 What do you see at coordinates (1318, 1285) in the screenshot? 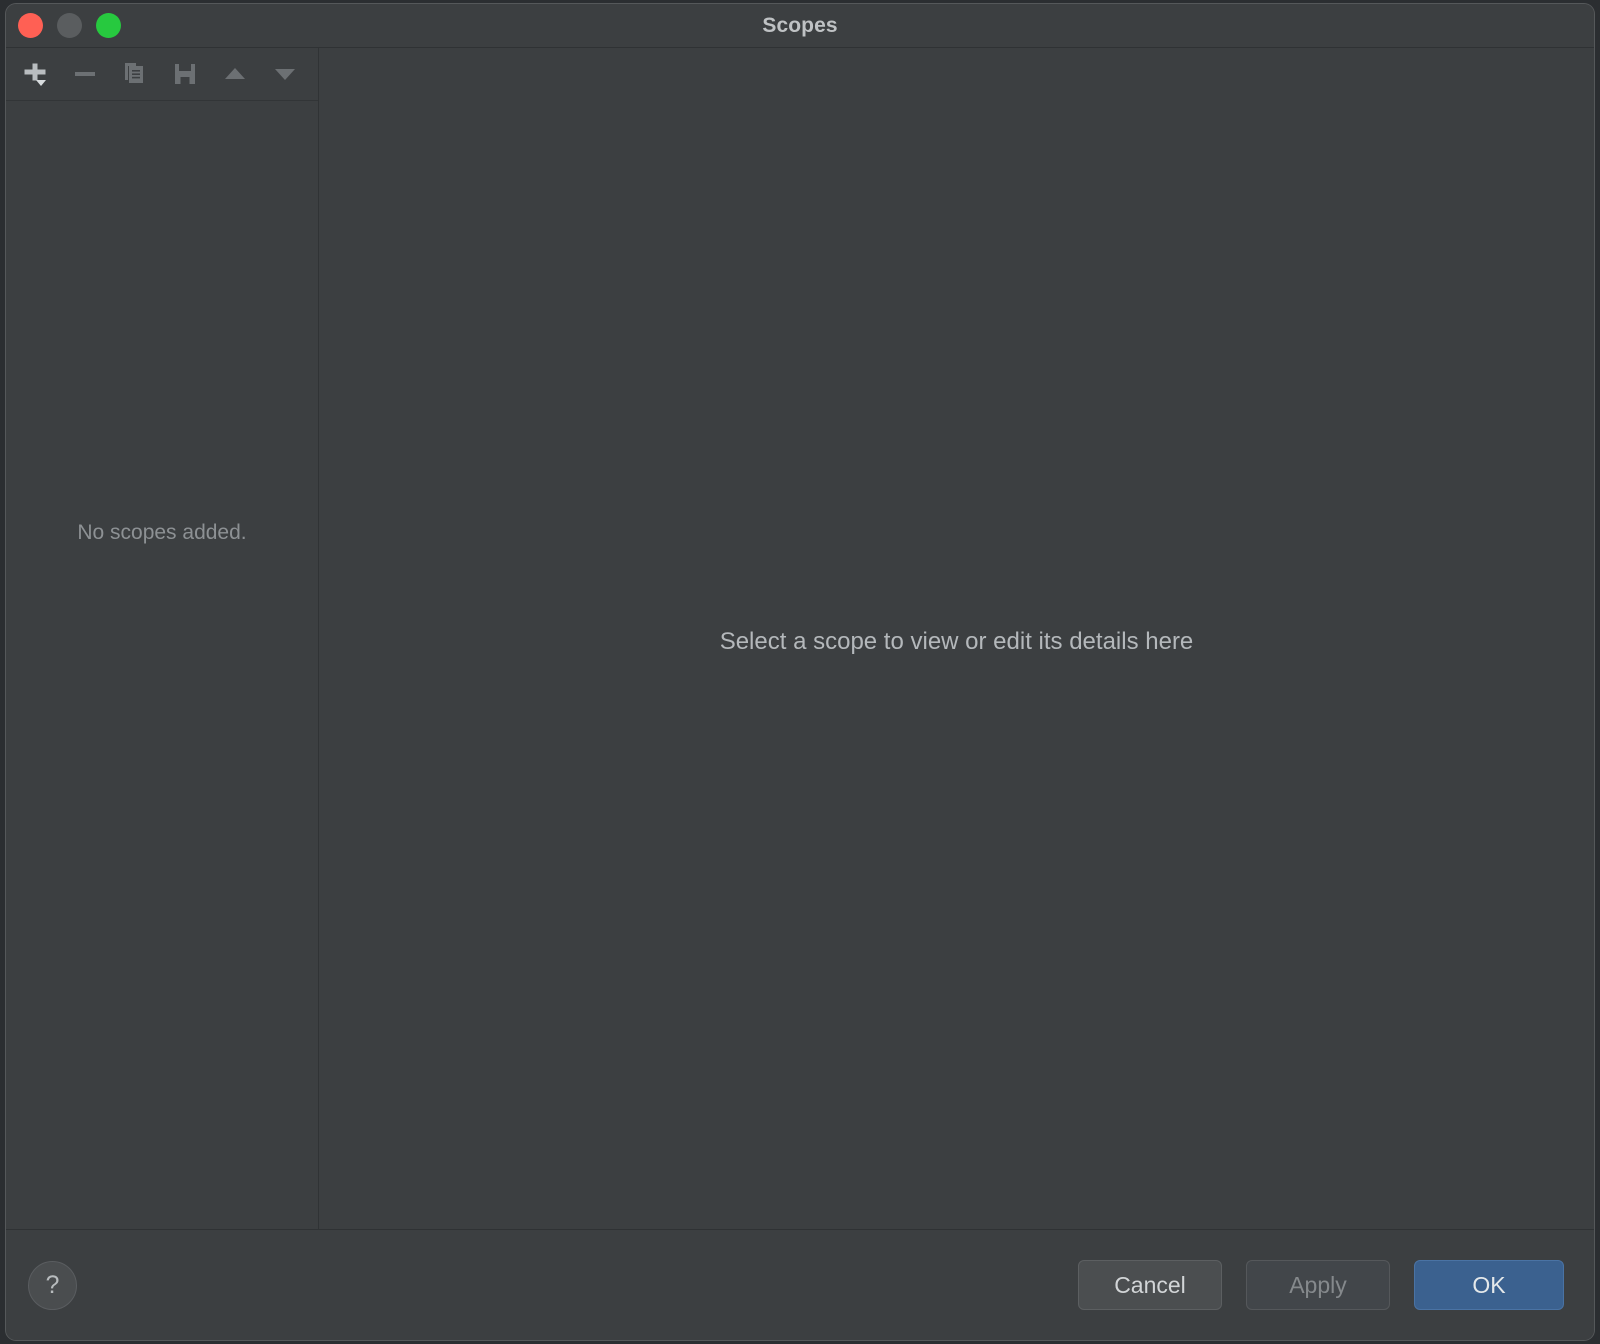
I see `apply-button: Apply` at bounding box center [1318, 1285].